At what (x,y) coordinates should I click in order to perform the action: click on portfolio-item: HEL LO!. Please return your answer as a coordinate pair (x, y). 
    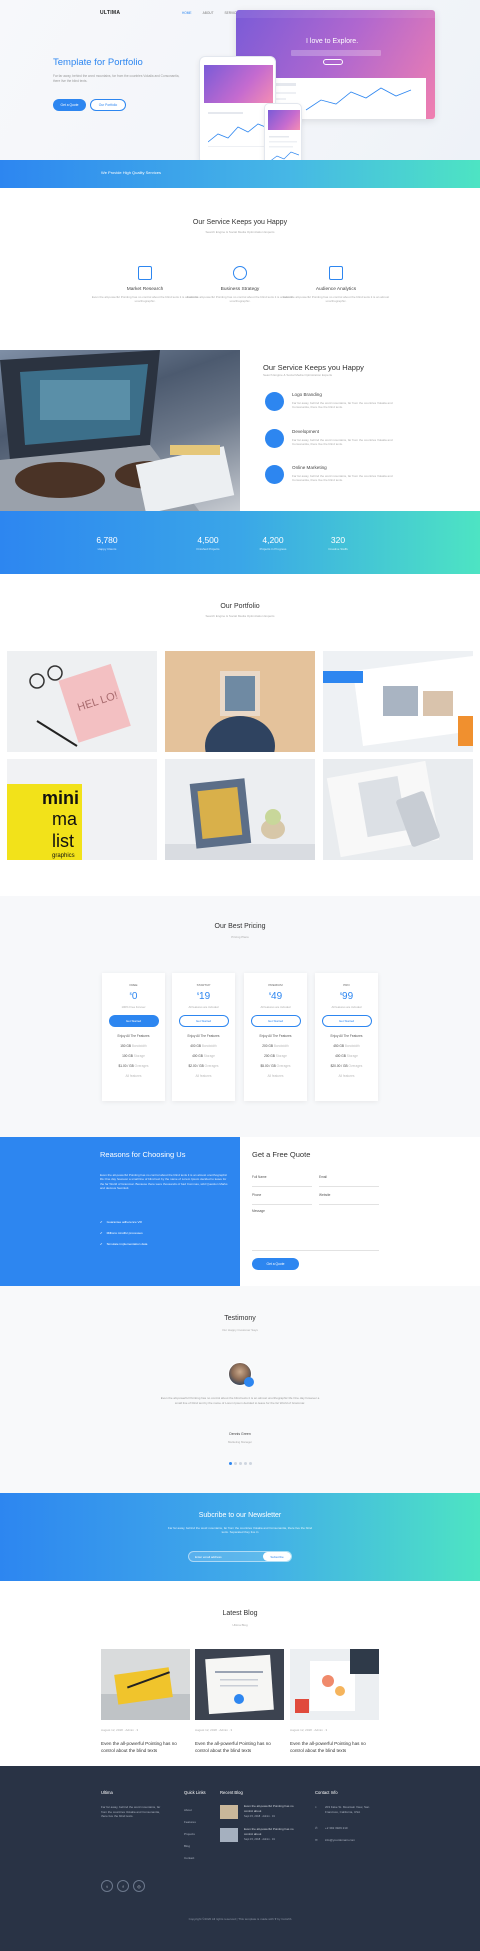
    Looking at the image, I should click on (82, 701).